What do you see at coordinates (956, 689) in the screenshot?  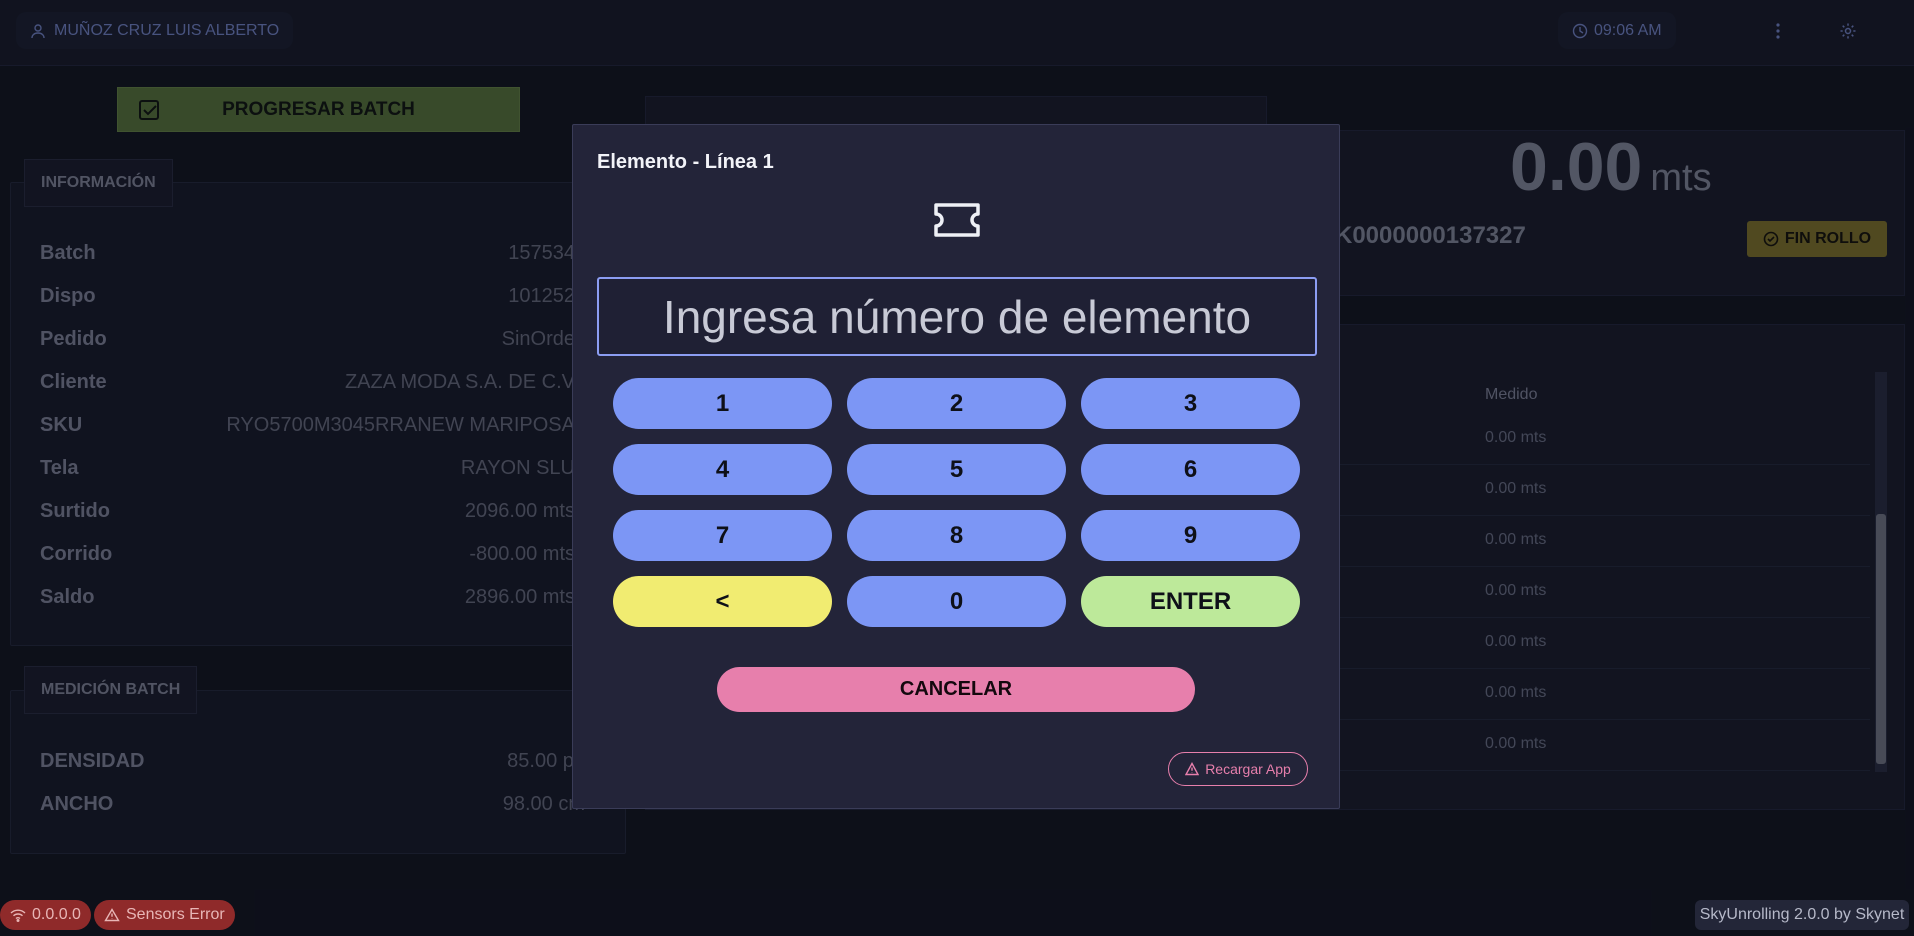 I see `cancel-button: CANCELAR` at bounding box center [956, 689].